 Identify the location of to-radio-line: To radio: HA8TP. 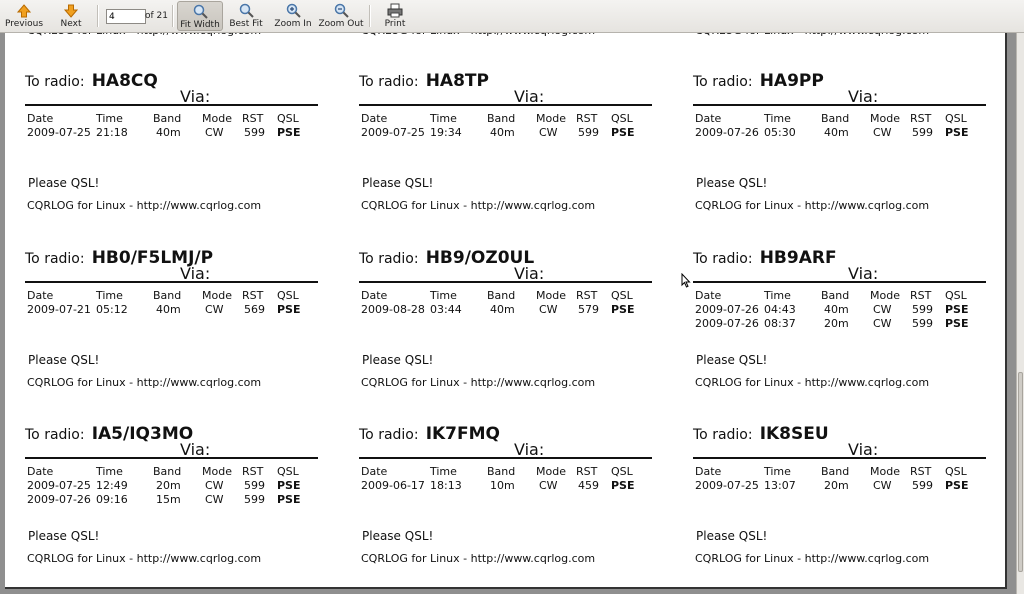
(424, 81).